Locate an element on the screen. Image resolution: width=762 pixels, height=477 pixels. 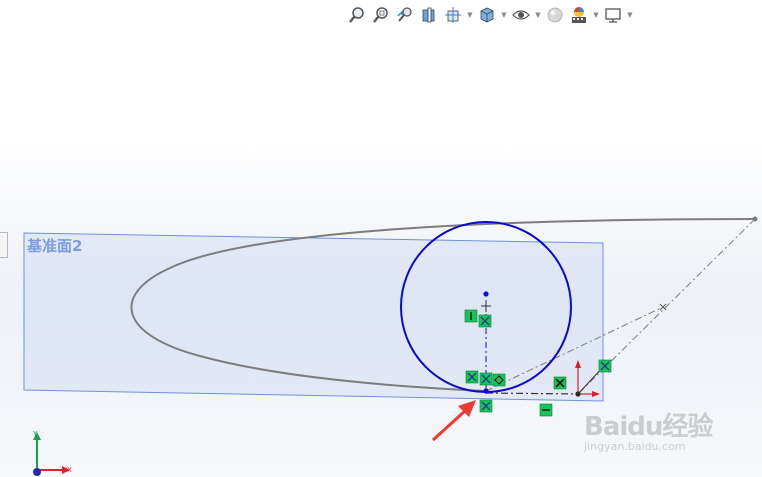
coincident-relation-icon is located at coordinates (485, 321).